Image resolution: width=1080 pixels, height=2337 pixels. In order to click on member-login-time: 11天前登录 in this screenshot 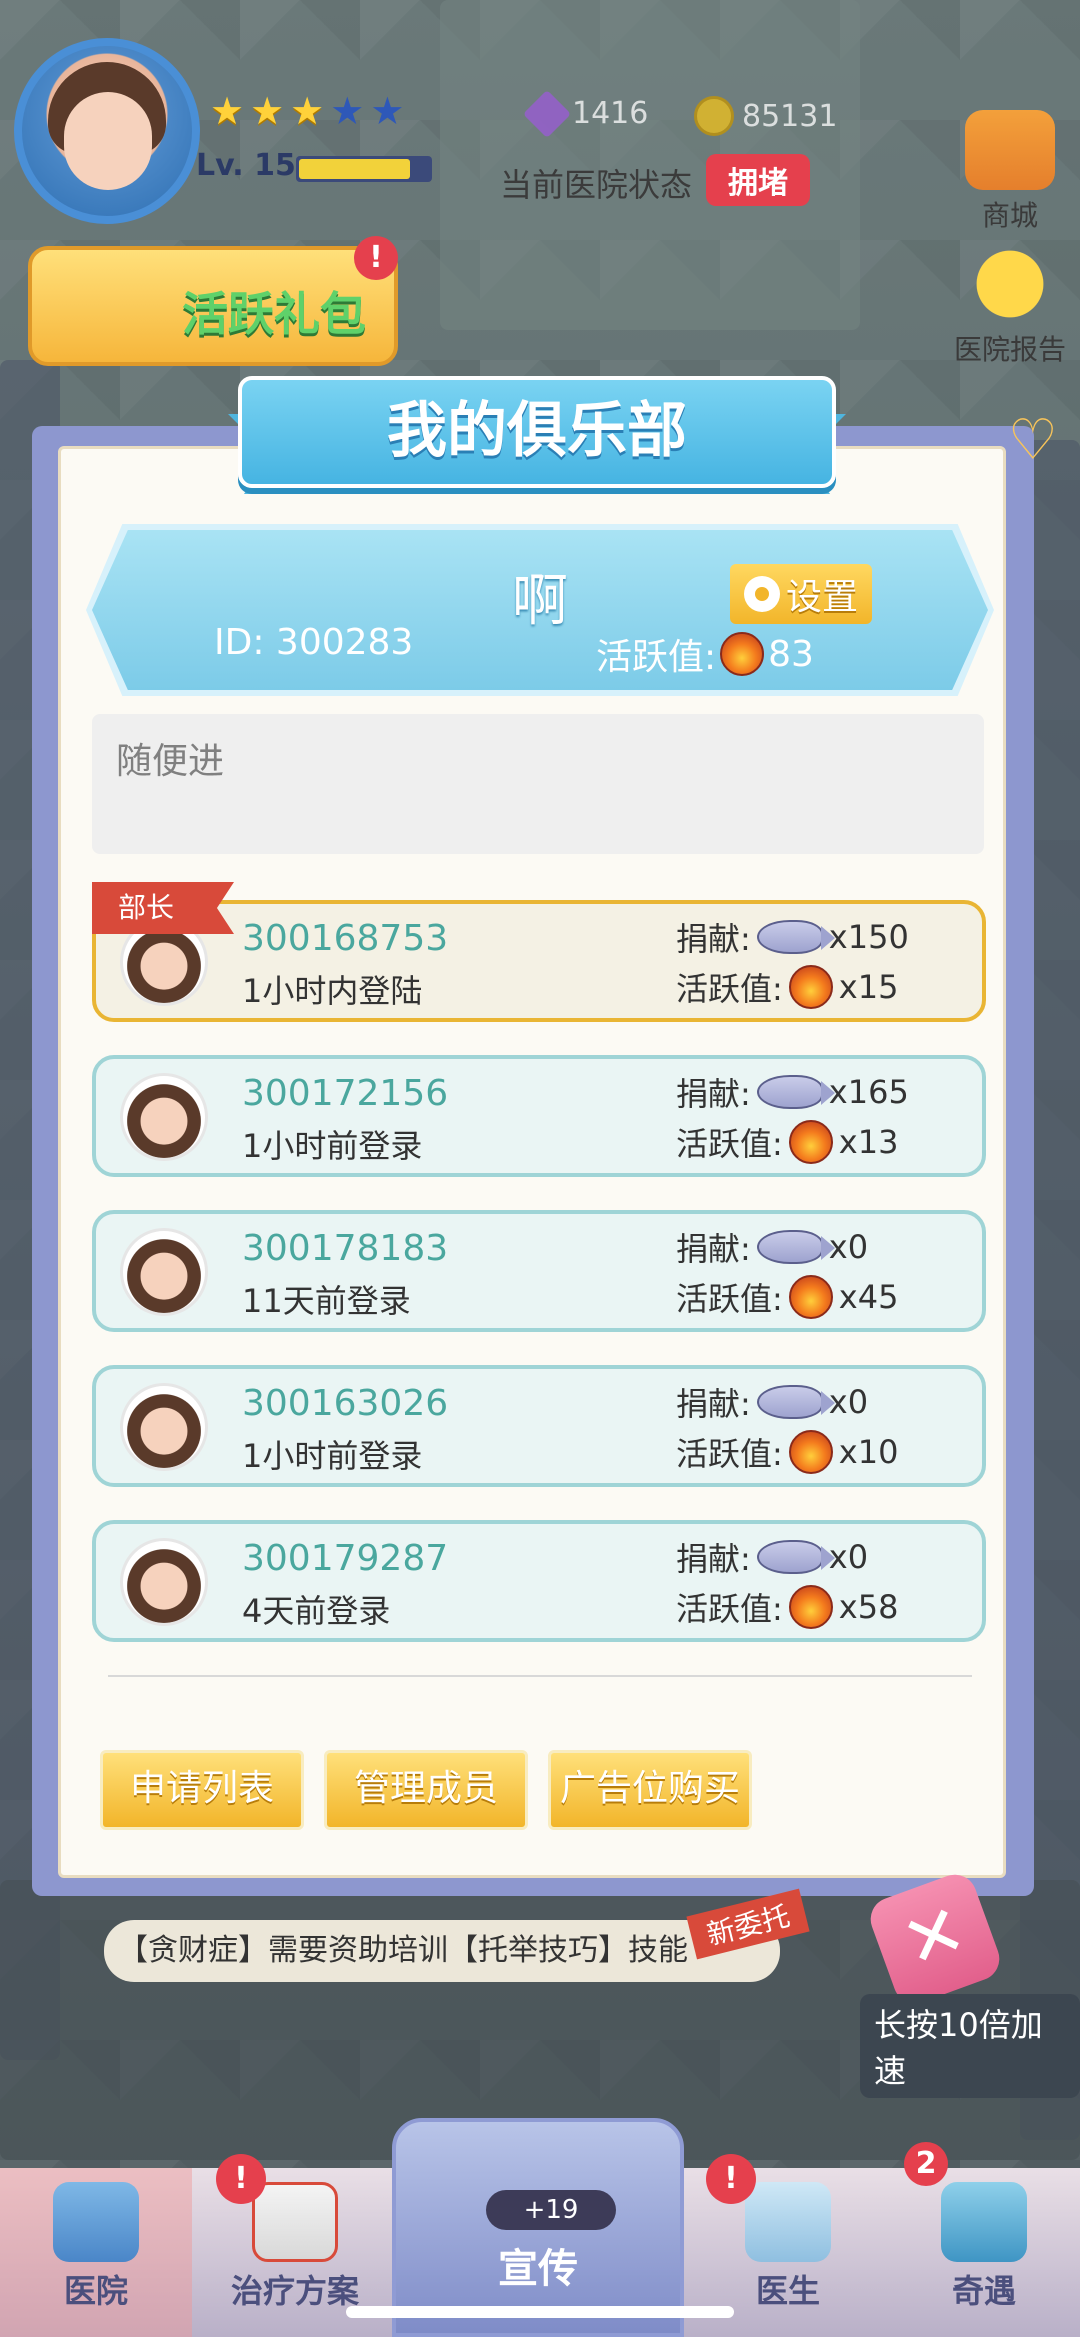, I will do `click(326, 1301)`.